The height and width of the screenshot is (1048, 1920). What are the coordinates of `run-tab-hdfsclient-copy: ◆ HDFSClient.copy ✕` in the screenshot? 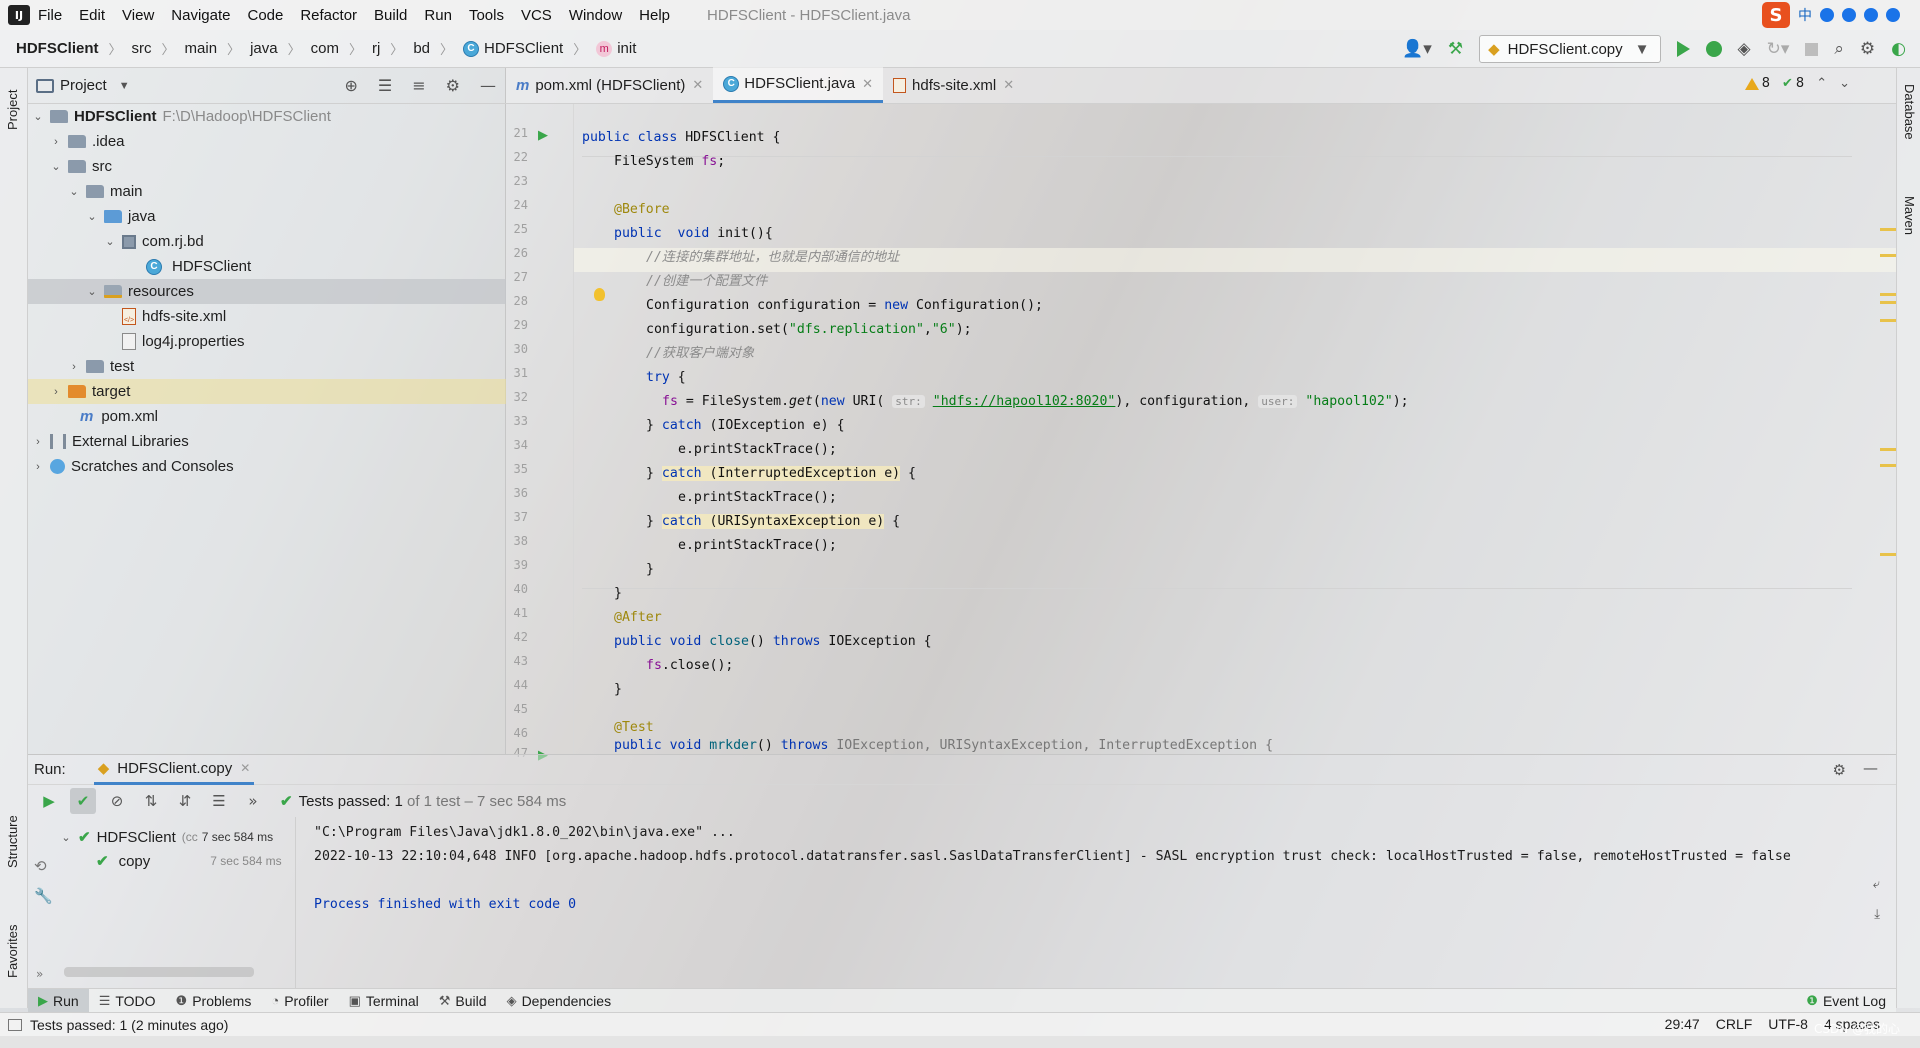 It's located at (174, 770).